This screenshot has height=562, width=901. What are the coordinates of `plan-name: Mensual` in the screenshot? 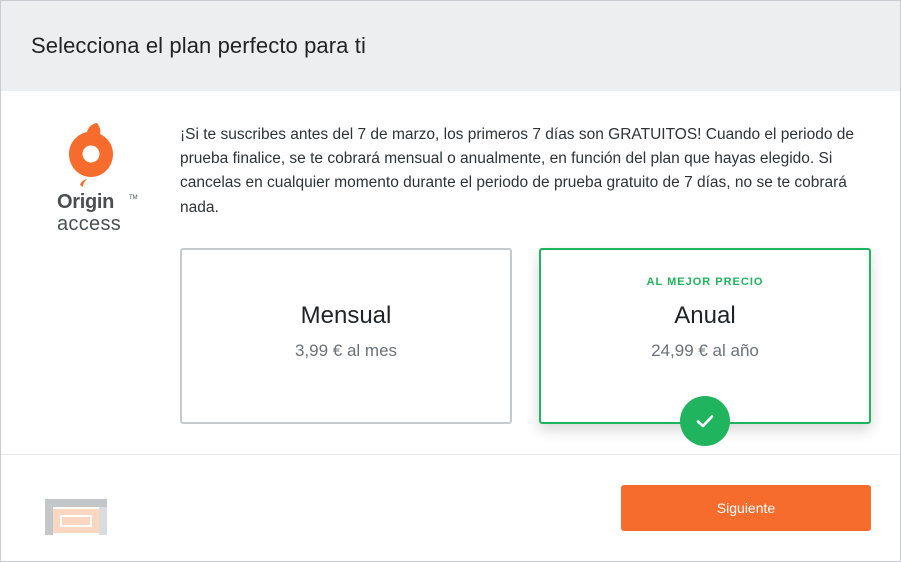 It's located at (346, 315).